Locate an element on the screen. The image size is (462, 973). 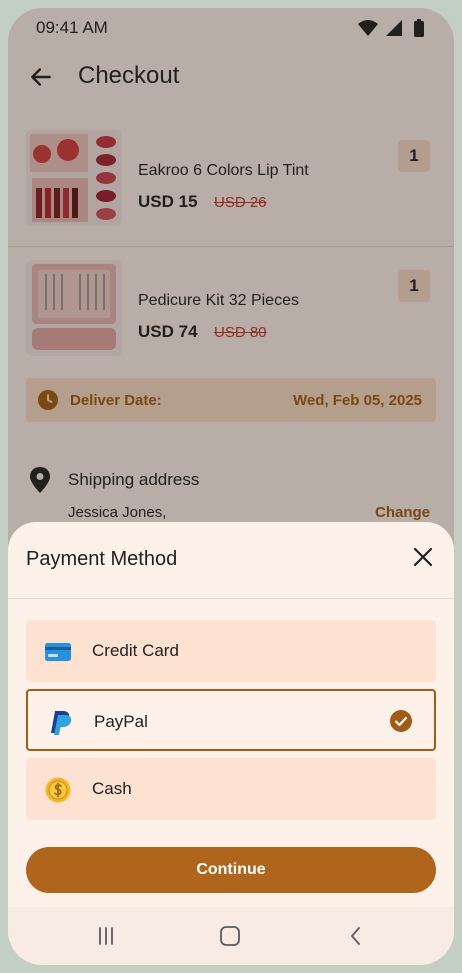
option-label: PayPal is located at coordinates (121, 721).